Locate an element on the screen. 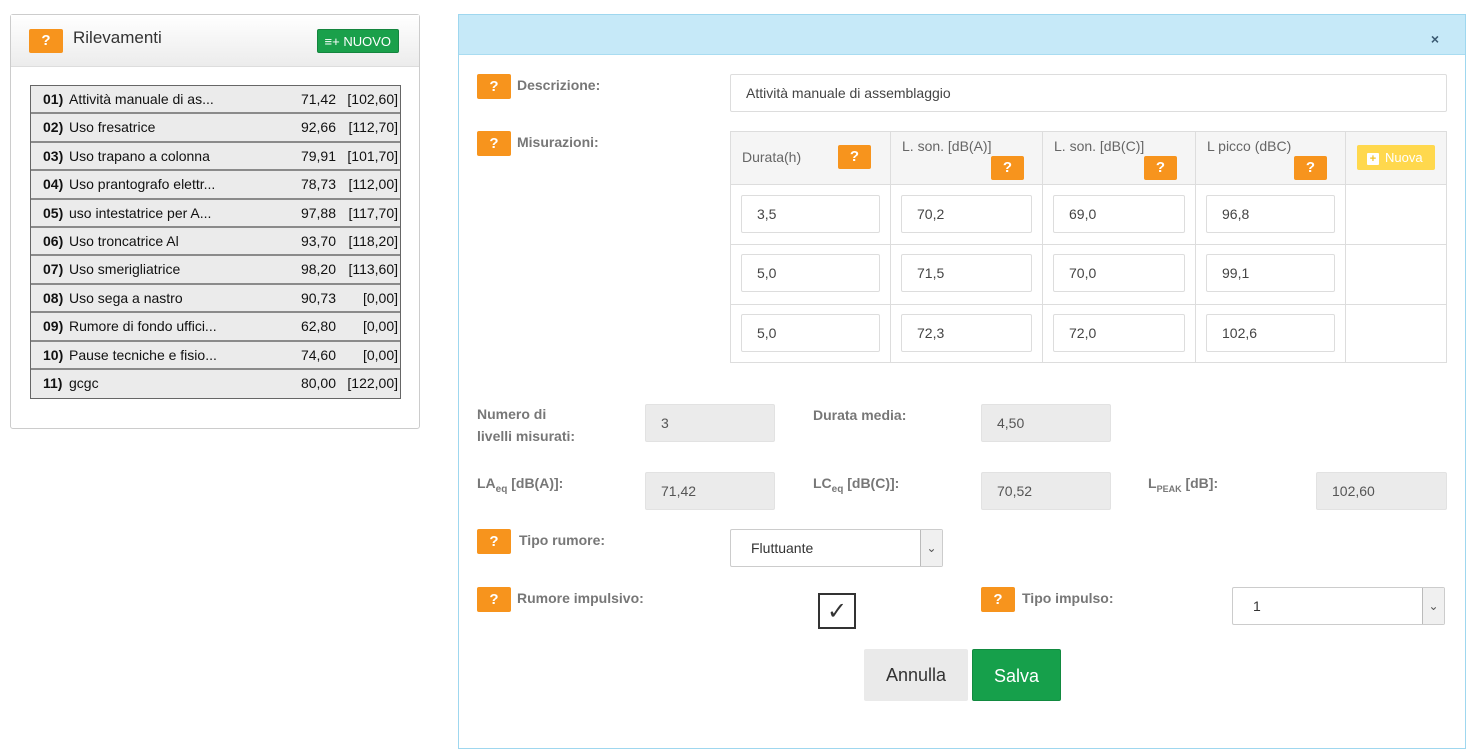 The image size is (1475, 756). item-value: 78,73 is located at coordinates (318, 184).